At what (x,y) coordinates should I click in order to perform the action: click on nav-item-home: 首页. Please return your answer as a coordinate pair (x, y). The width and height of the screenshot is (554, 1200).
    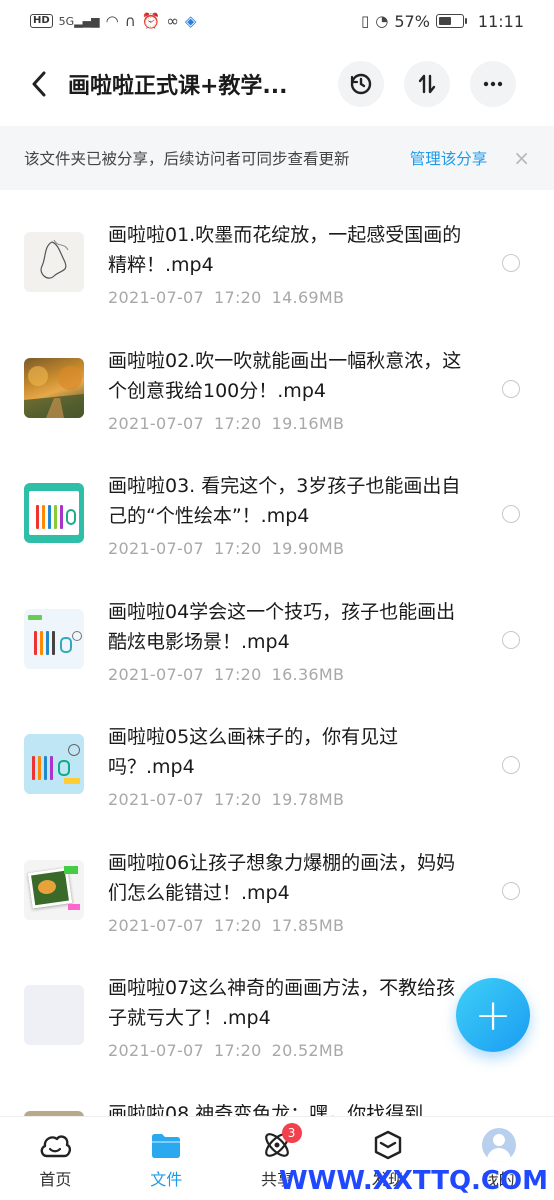
    Looking at the image, I should click on (55, 1158).